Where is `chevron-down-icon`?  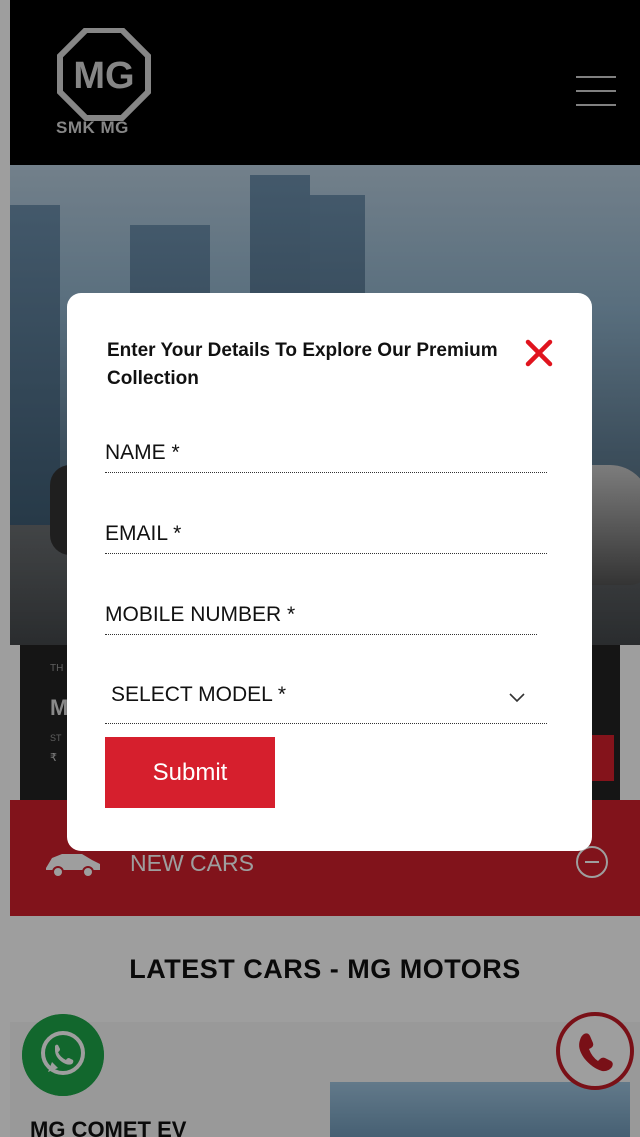 chevron-down-icon is located at coordinates (517, 698).